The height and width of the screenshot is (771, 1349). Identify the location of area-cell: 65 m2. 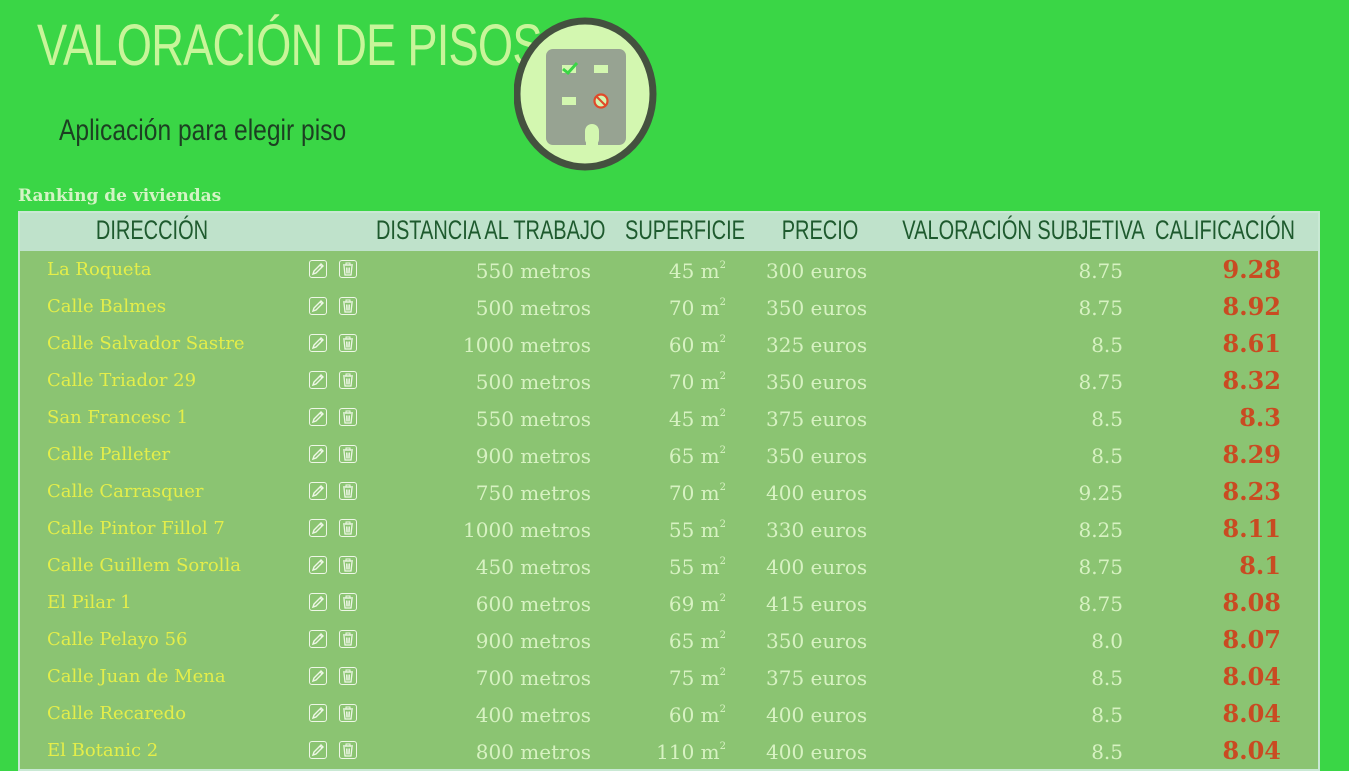
(697, 641).